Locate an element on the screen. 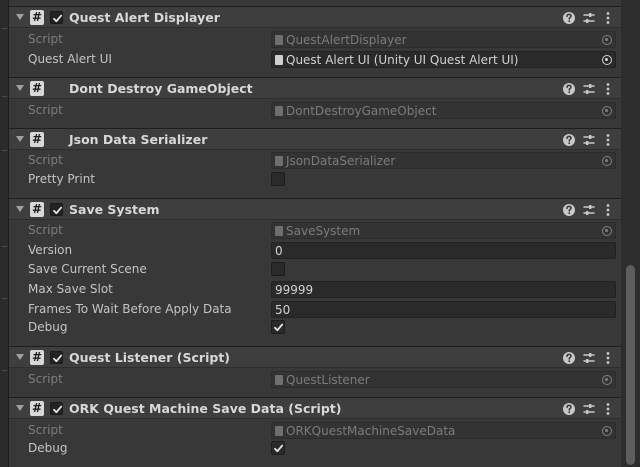  component-title: Quest Listener (Script) is located at coordinates (150, 357).